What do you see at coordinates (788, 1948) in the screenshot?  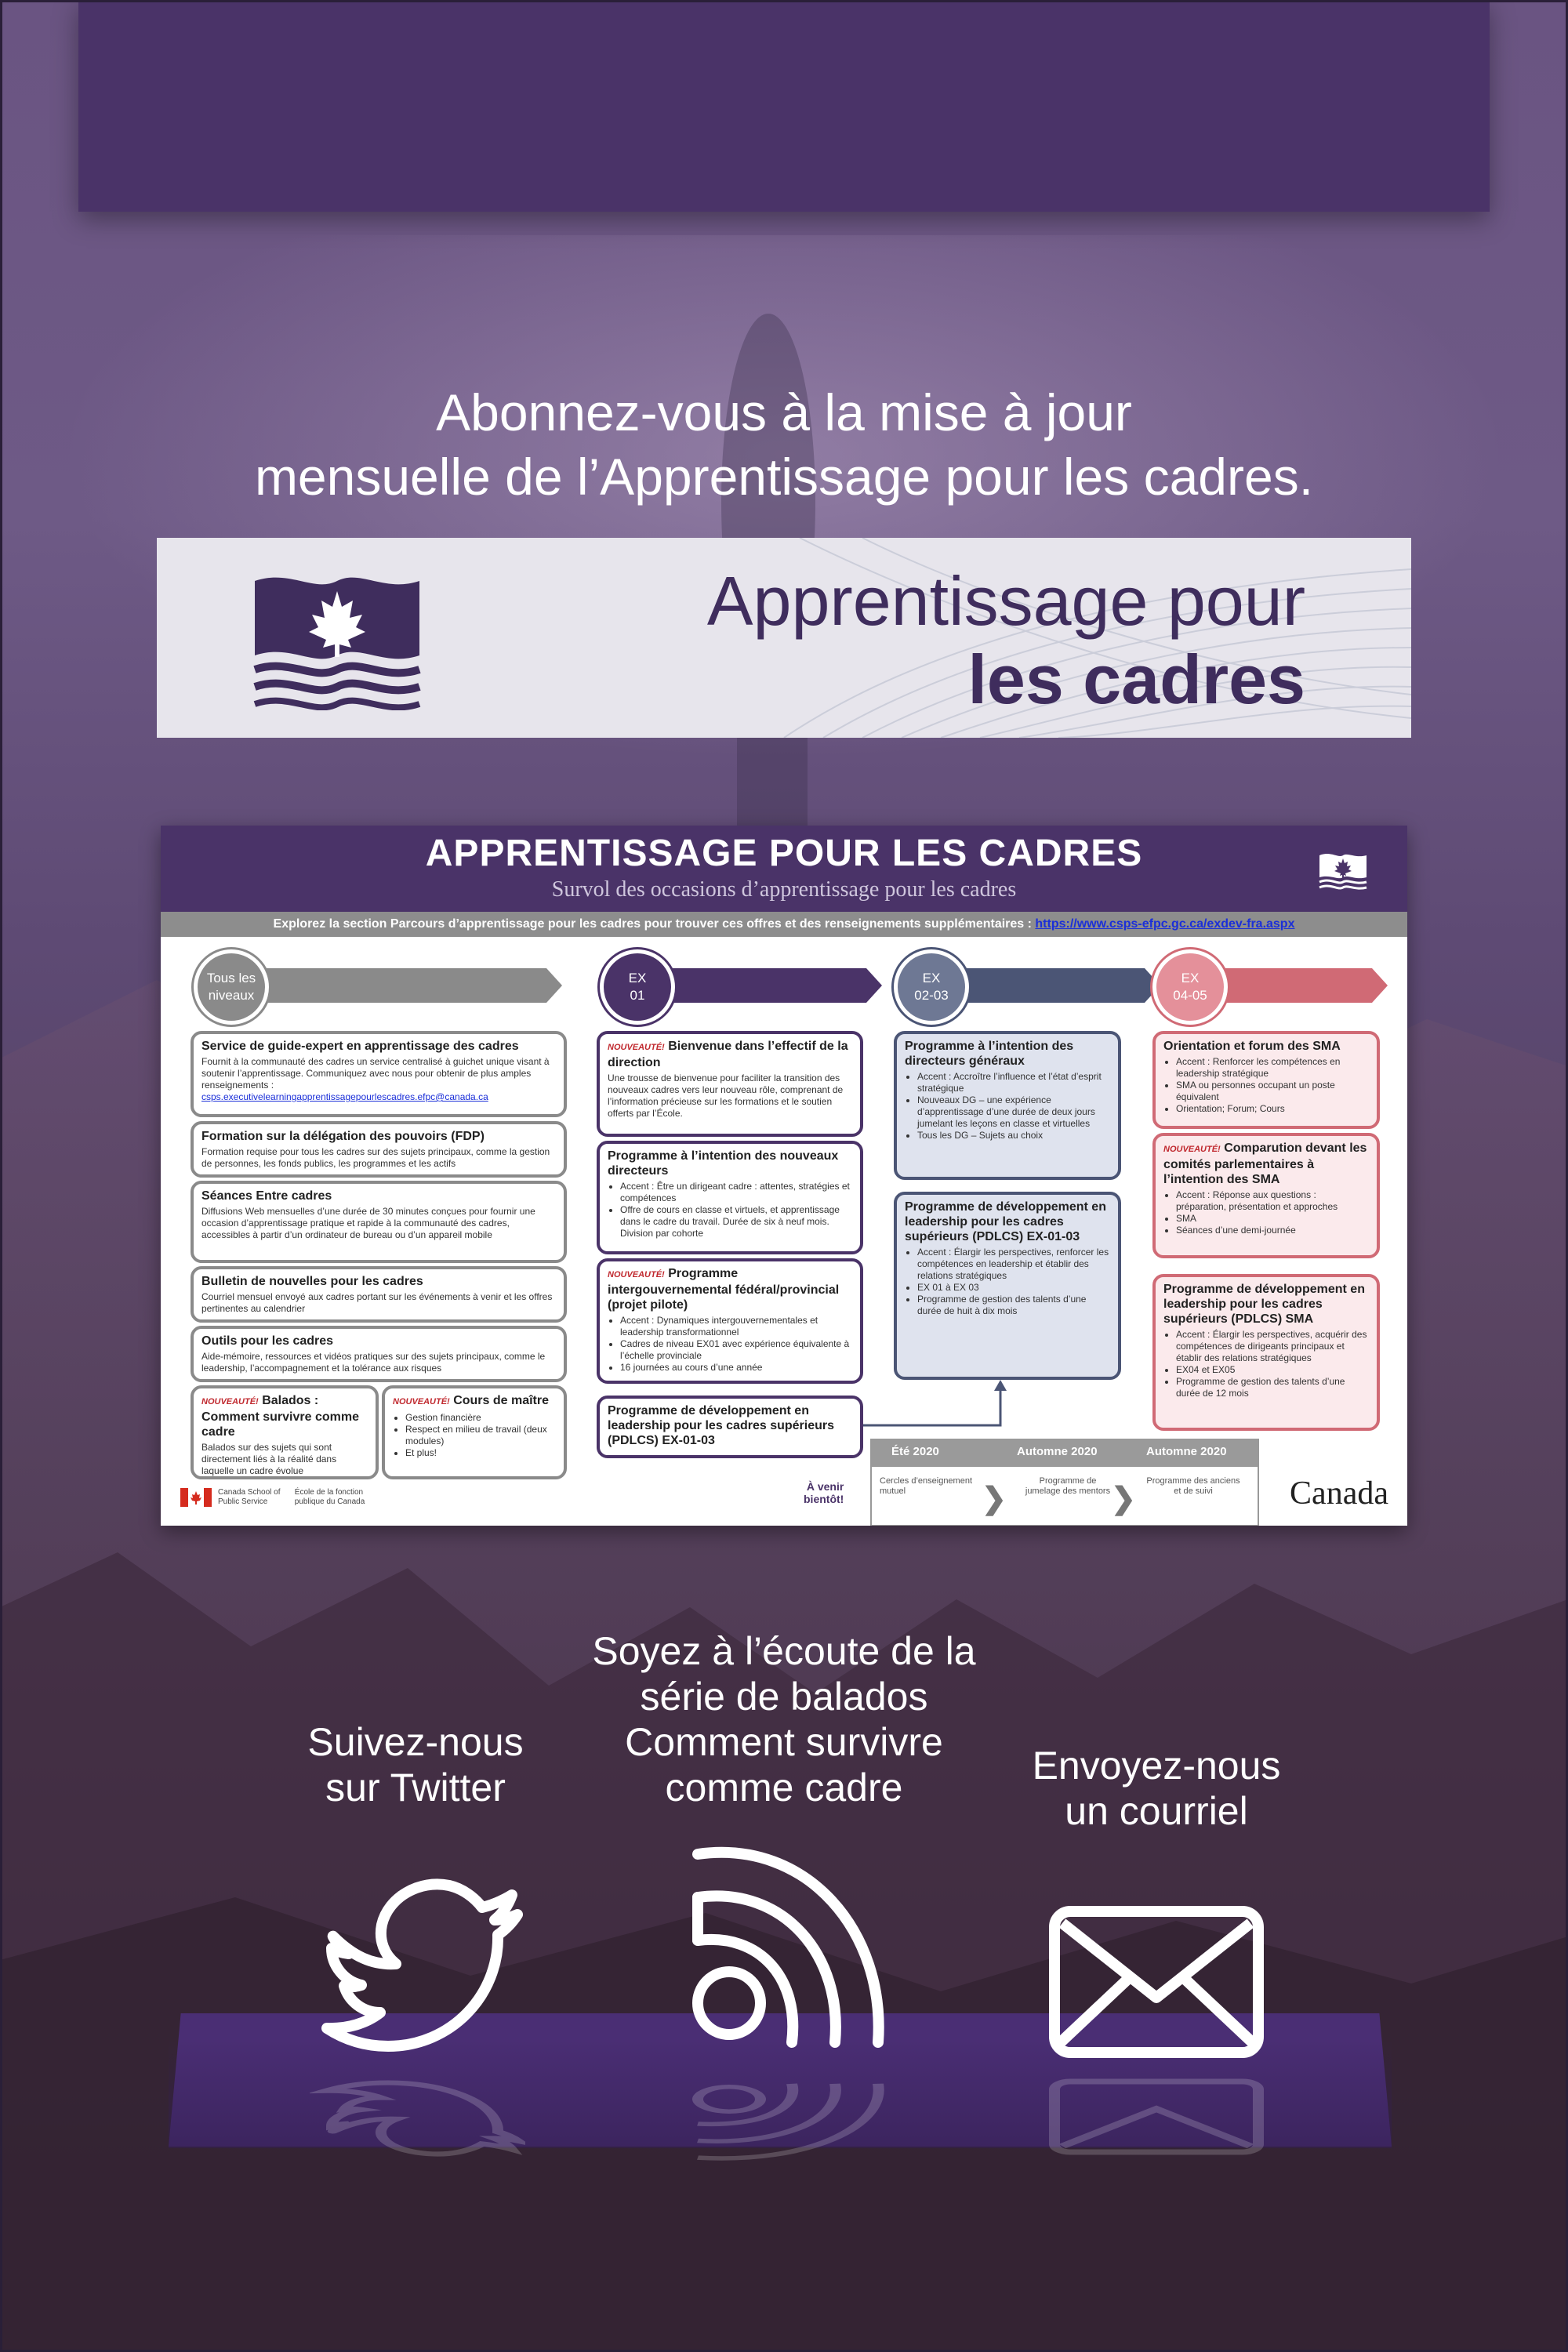 I see `podcast-icon` at bounding box center [788, 1948].